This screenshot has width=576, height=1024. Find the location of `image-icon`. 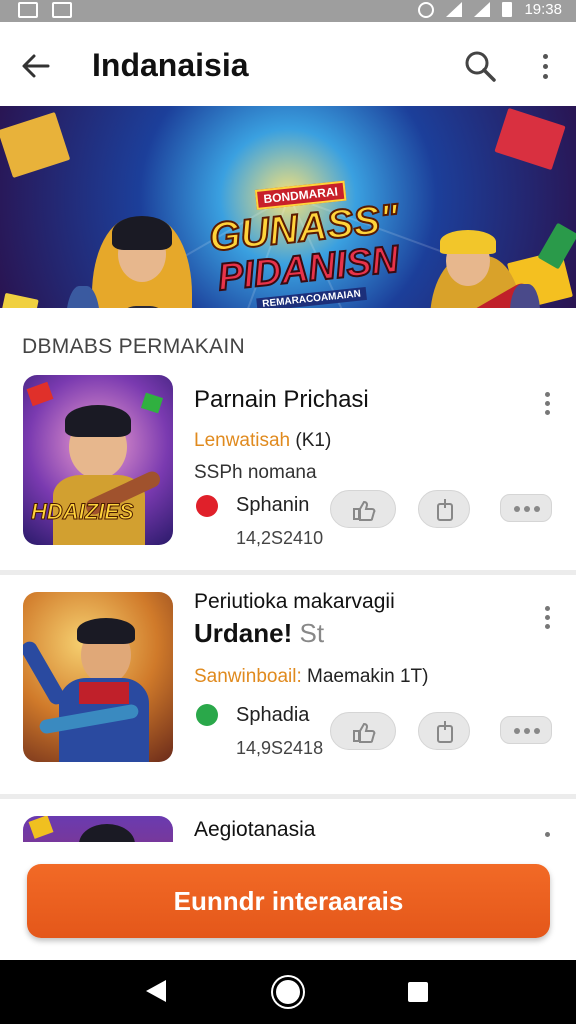

image-icon is located at coordinates (28, 10).